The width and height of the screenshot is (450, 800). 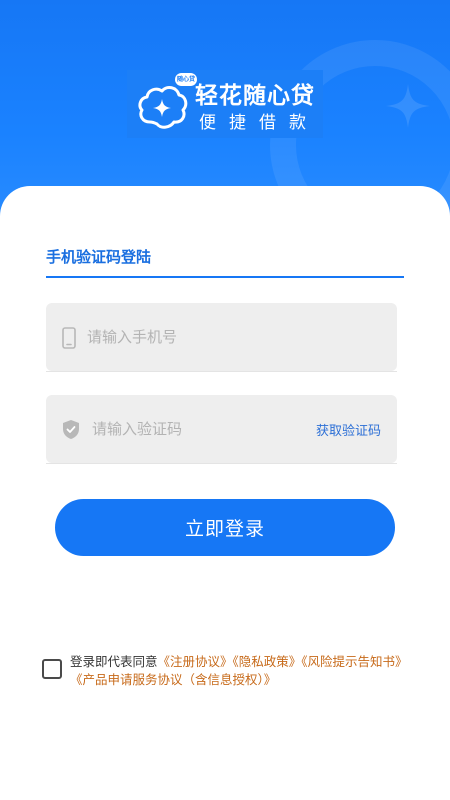 I want to click on phone-icon, so click(x=69, y=338).